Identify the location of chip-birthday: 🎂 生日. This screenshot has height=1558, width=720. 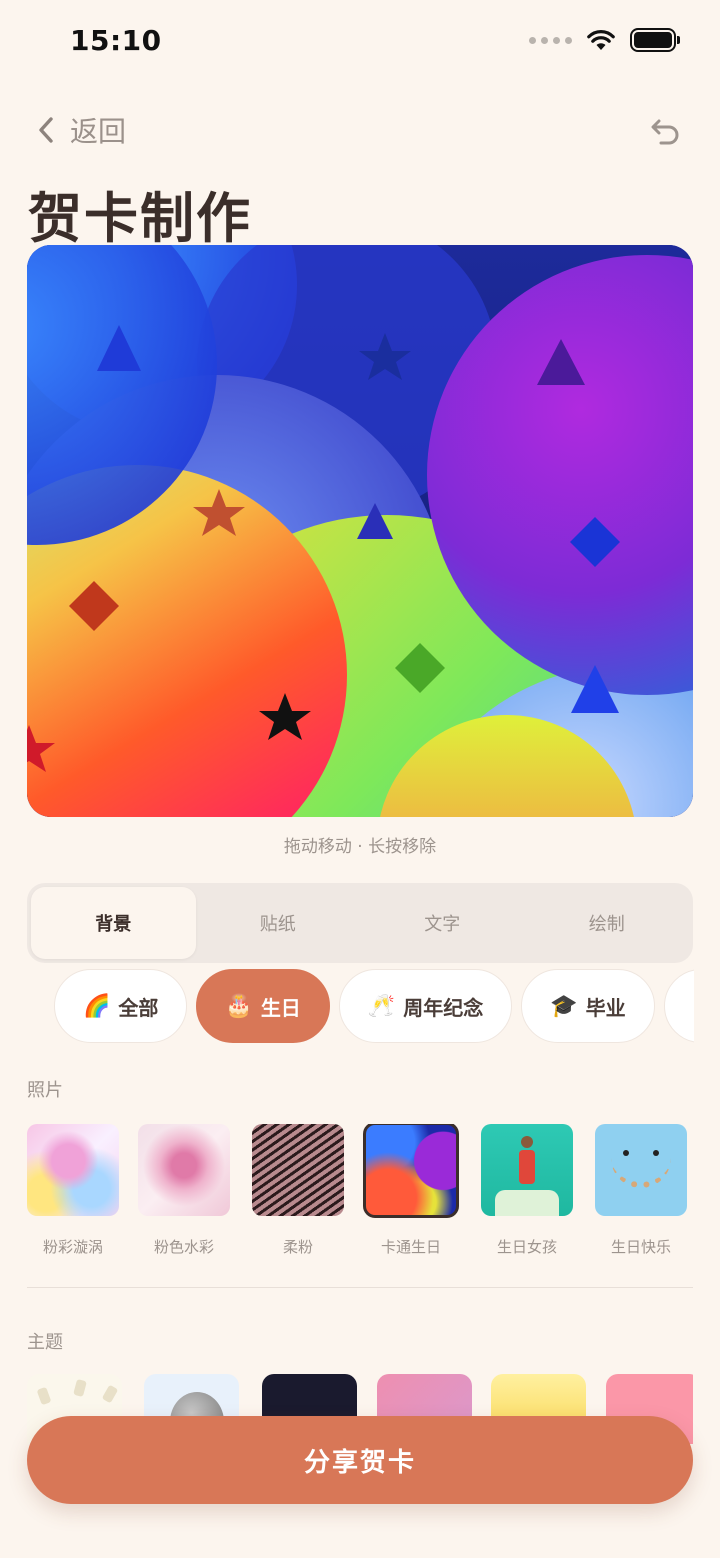
(263, 1006).